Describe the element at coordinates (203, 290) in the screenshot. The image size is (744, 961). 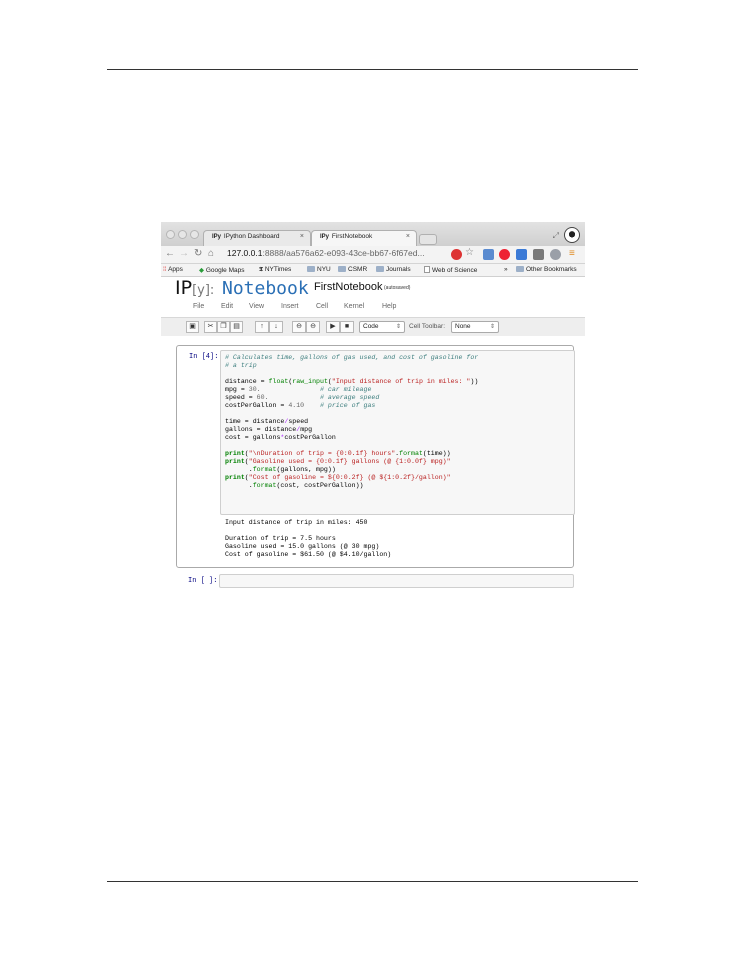
I see `logo-y: [y]:` at that location.